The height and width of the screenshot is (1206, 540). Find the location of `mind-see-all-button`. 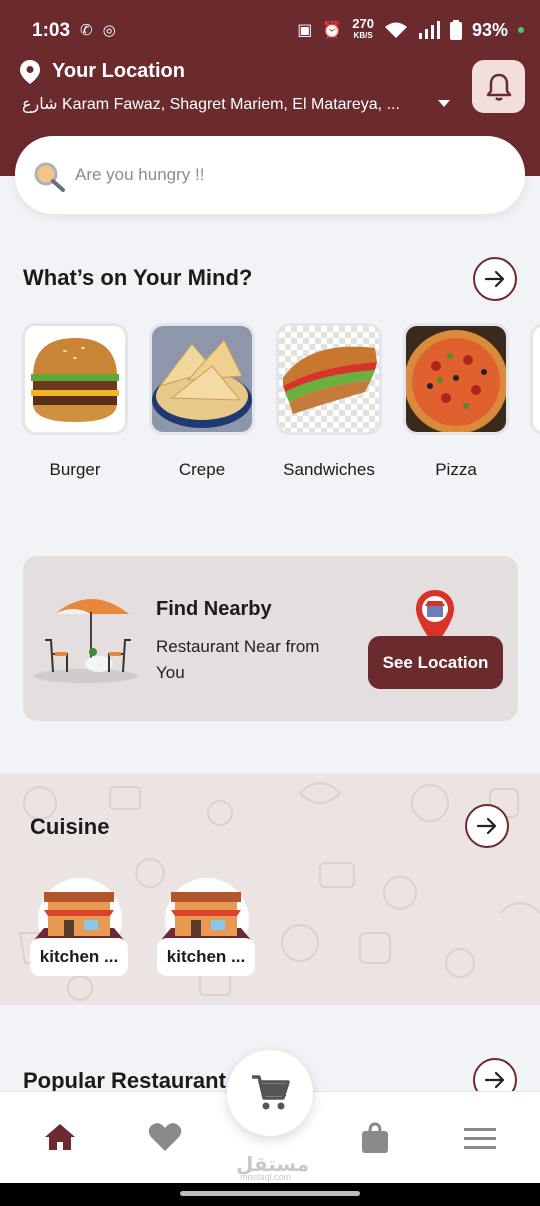

mind-see-all-button is located at coordinates (495, 279).